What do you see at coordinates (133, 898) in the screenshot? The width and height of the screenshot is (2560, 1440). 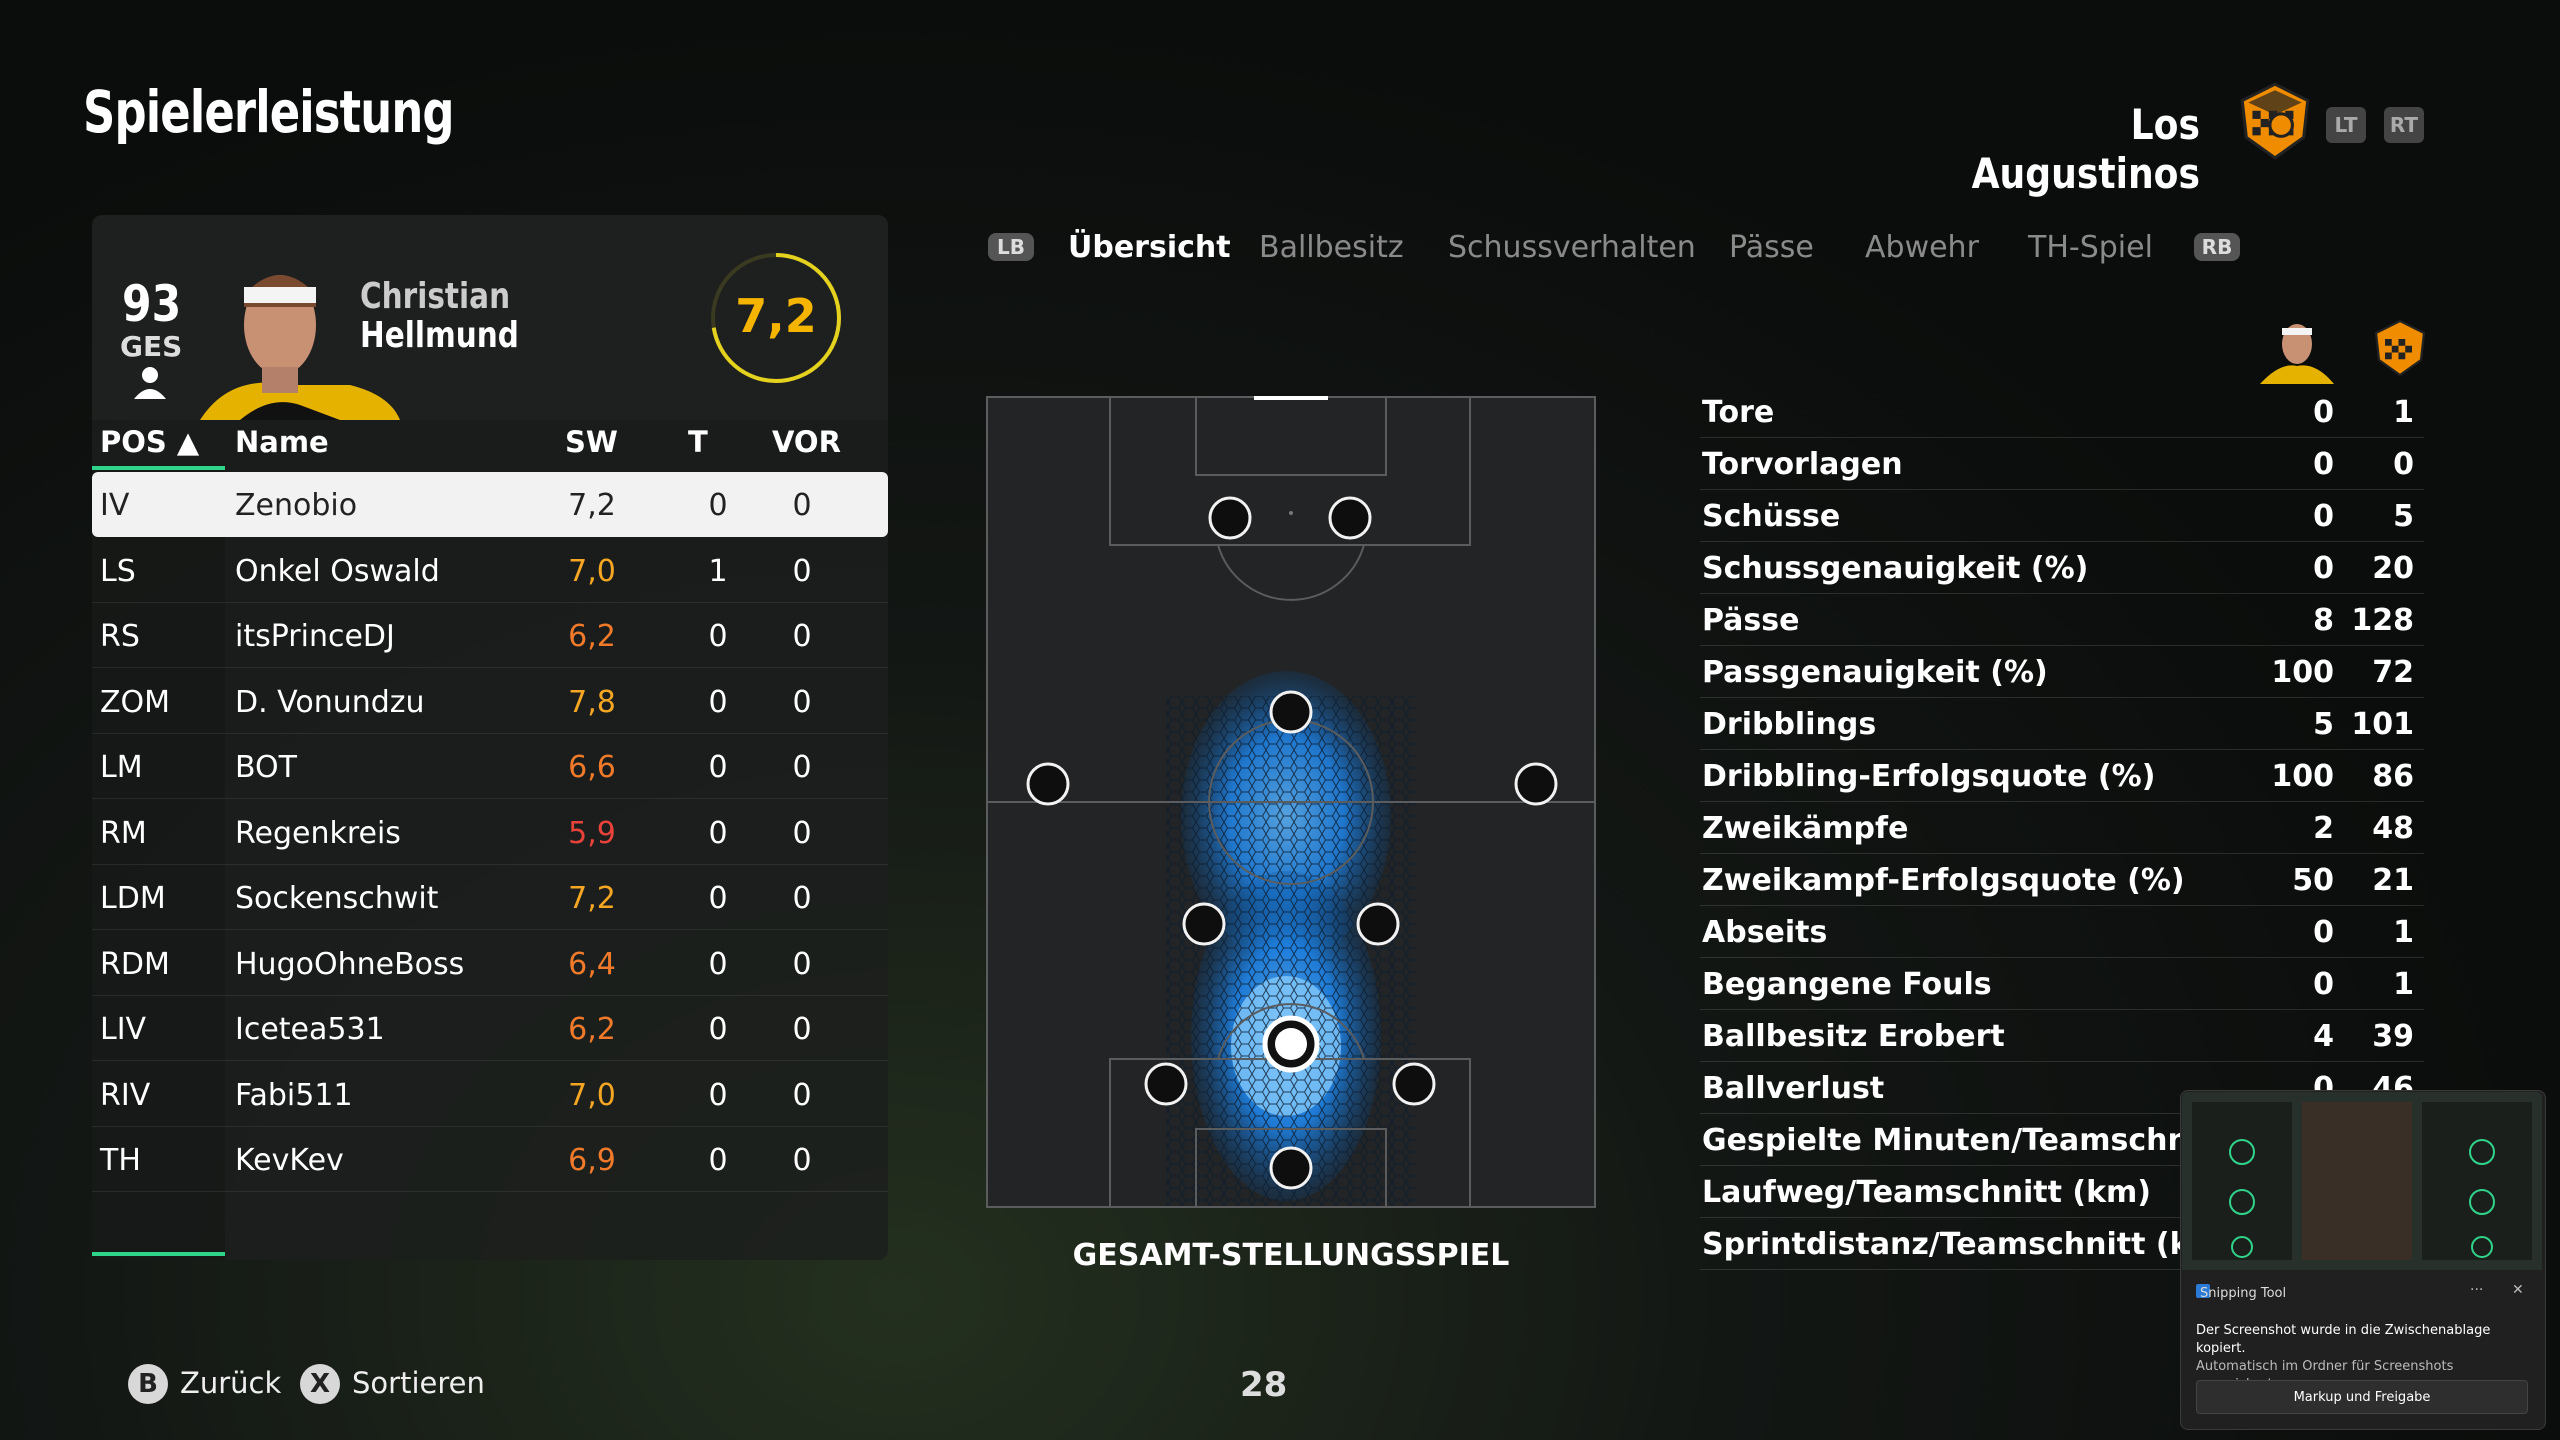 I see `row-pos: LDM` at bounding box center [133, 898].